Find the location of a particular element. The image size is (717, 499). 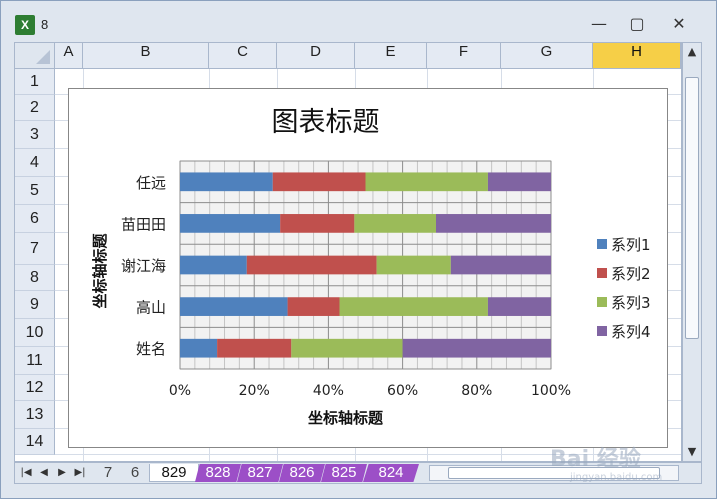

bar-系列3-任远 is located at coordinates (426, 182).